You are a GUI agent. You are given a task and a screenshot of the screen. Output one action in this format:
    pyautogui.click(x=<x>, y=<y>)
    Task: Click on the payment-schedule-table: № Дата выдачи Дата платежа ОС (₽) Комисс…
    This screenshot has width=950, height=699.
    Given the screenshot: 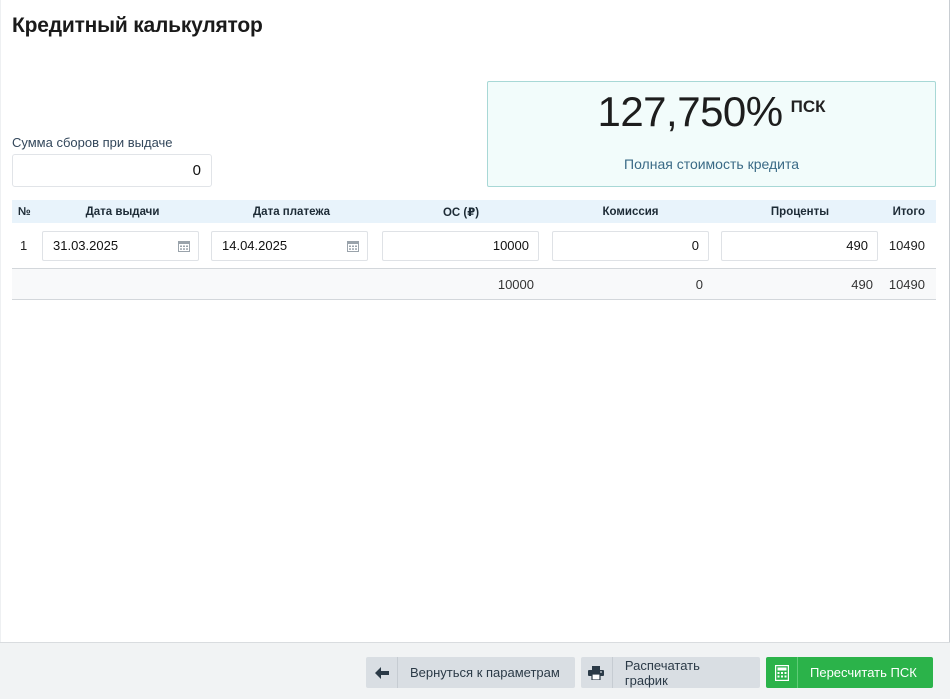 What is the action you would take?
    pyautogui.click(x=474, y=250)
    